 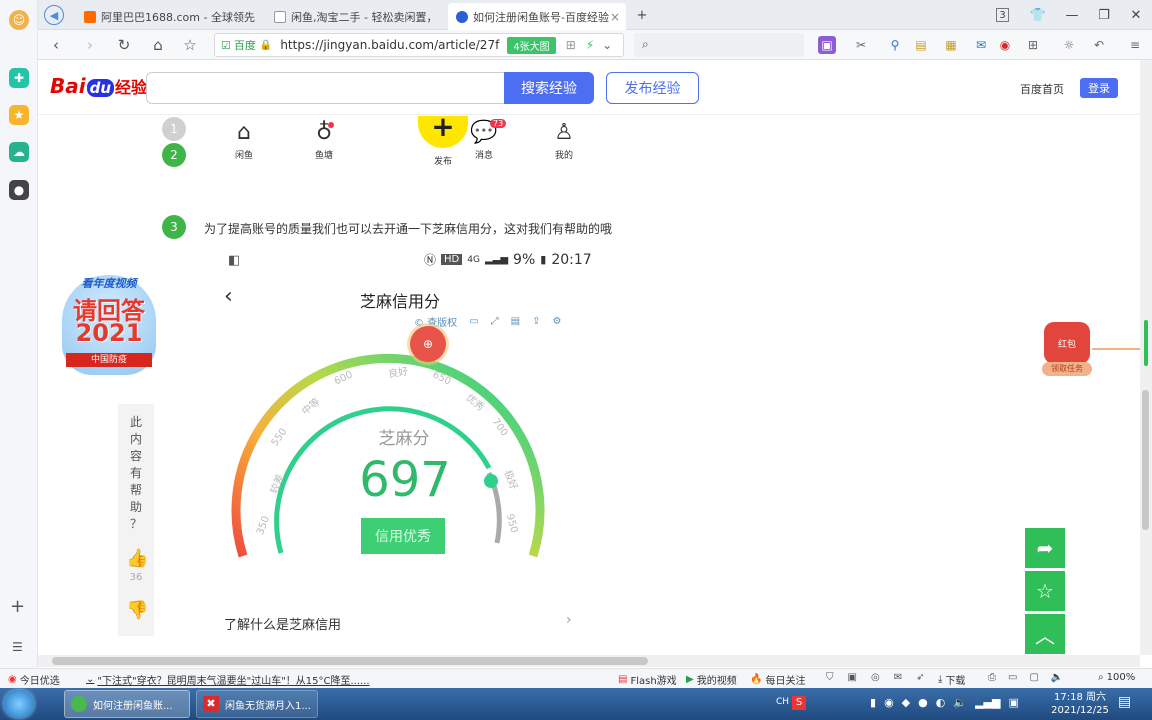 What do you see at coordinates (889, 702) in the screenshot?
I see `tray-icon: ◉` at bounding box center [889, 702].